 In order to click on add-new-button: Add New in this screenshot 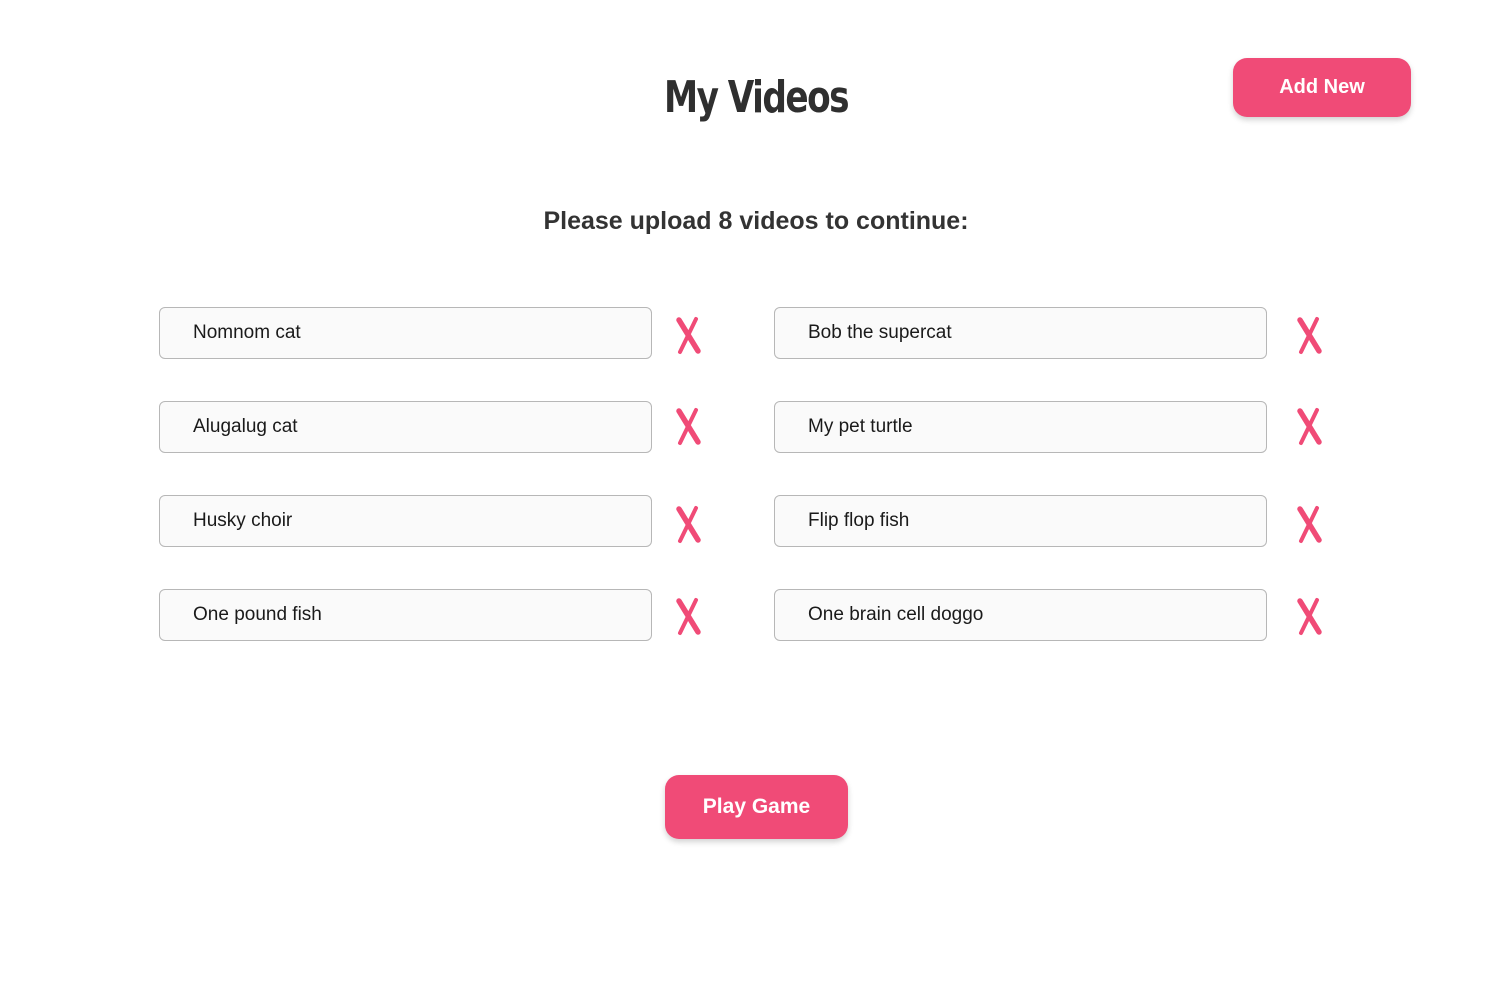, I will do `click(1322, 87)`.